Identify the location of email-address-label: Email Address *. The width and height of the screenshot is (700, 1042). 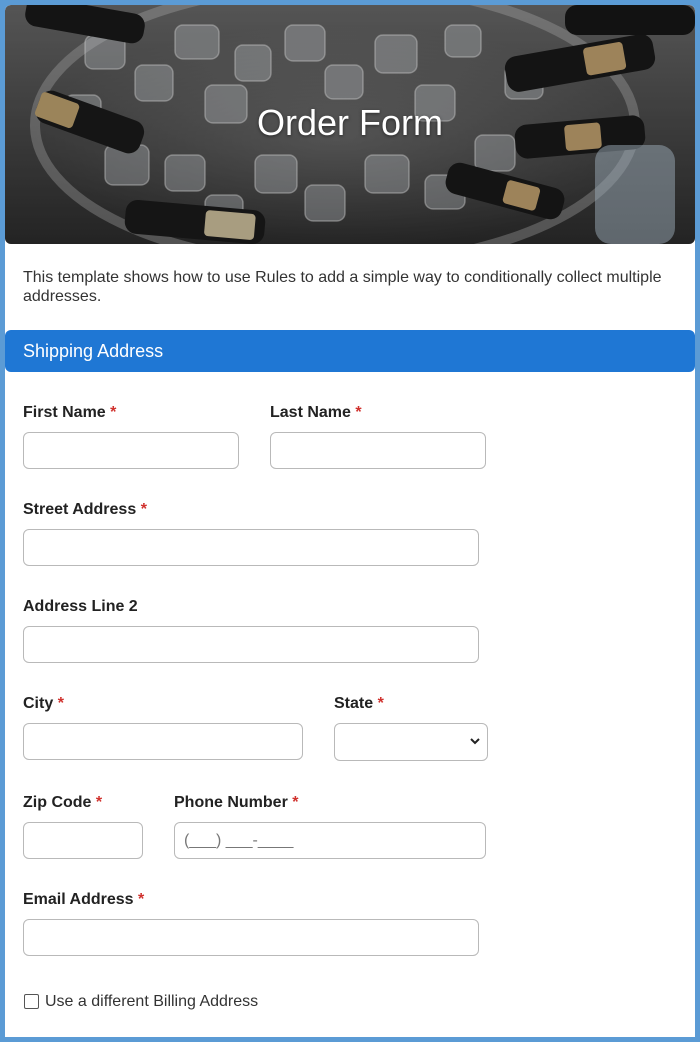
(83, 900).